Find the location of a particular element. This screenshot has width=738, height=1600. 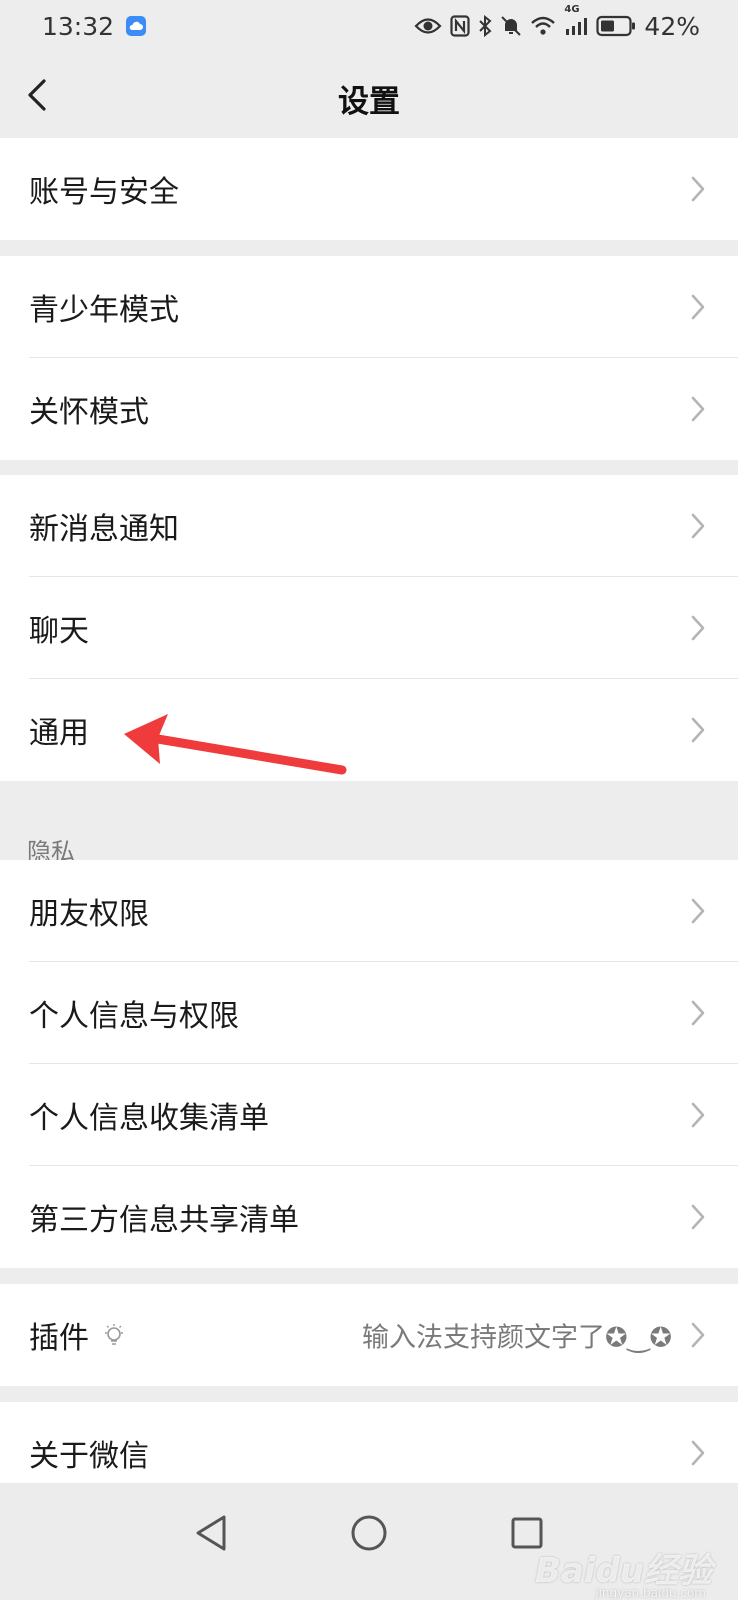

watermark: Baidu经验 jingyan.baidu.com is located at coordinates (623, 1571).